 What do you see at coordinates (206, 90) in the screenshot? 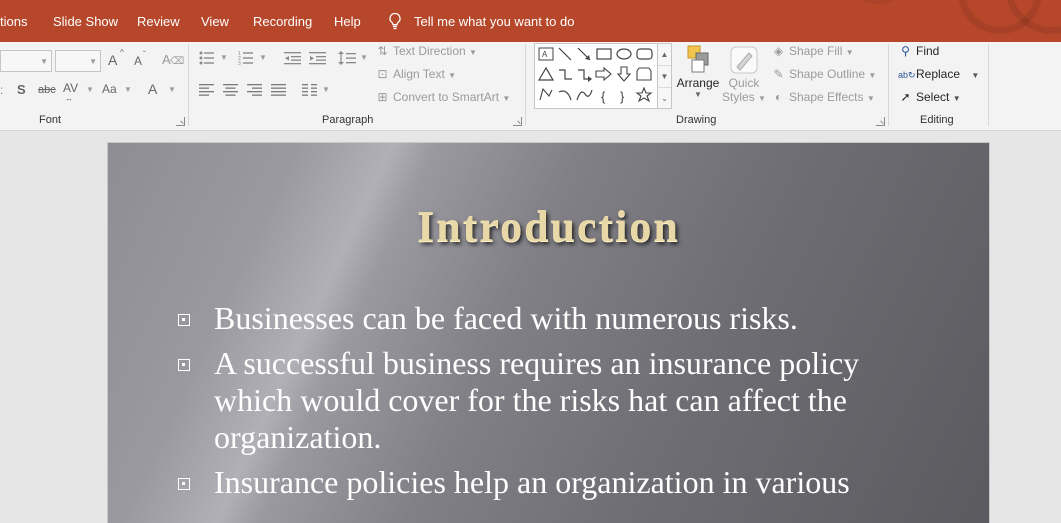
I see `align-left-icon` at bounding box center [206, 90].